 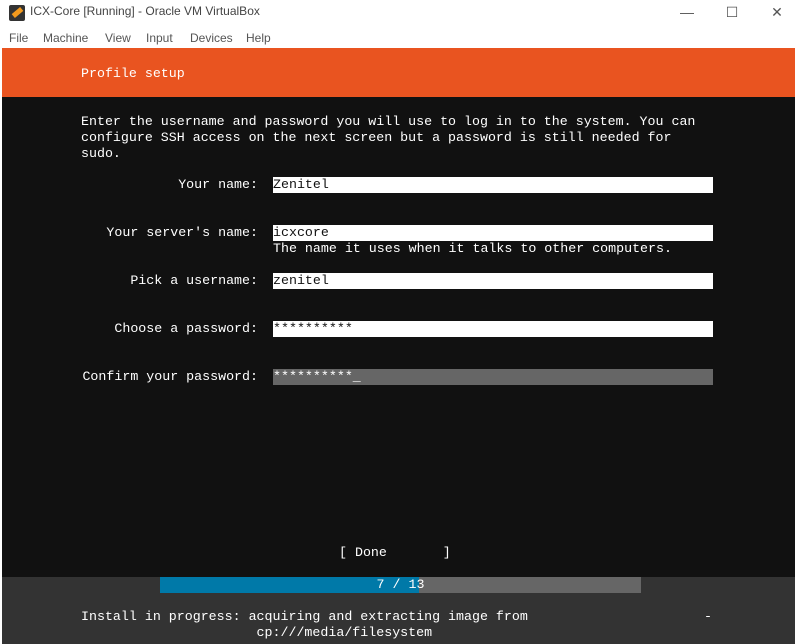 What do you see at coordinates (65, 38) in the screenshot?
I see `menu-machine: Machine` at bounding box center [65, 38].